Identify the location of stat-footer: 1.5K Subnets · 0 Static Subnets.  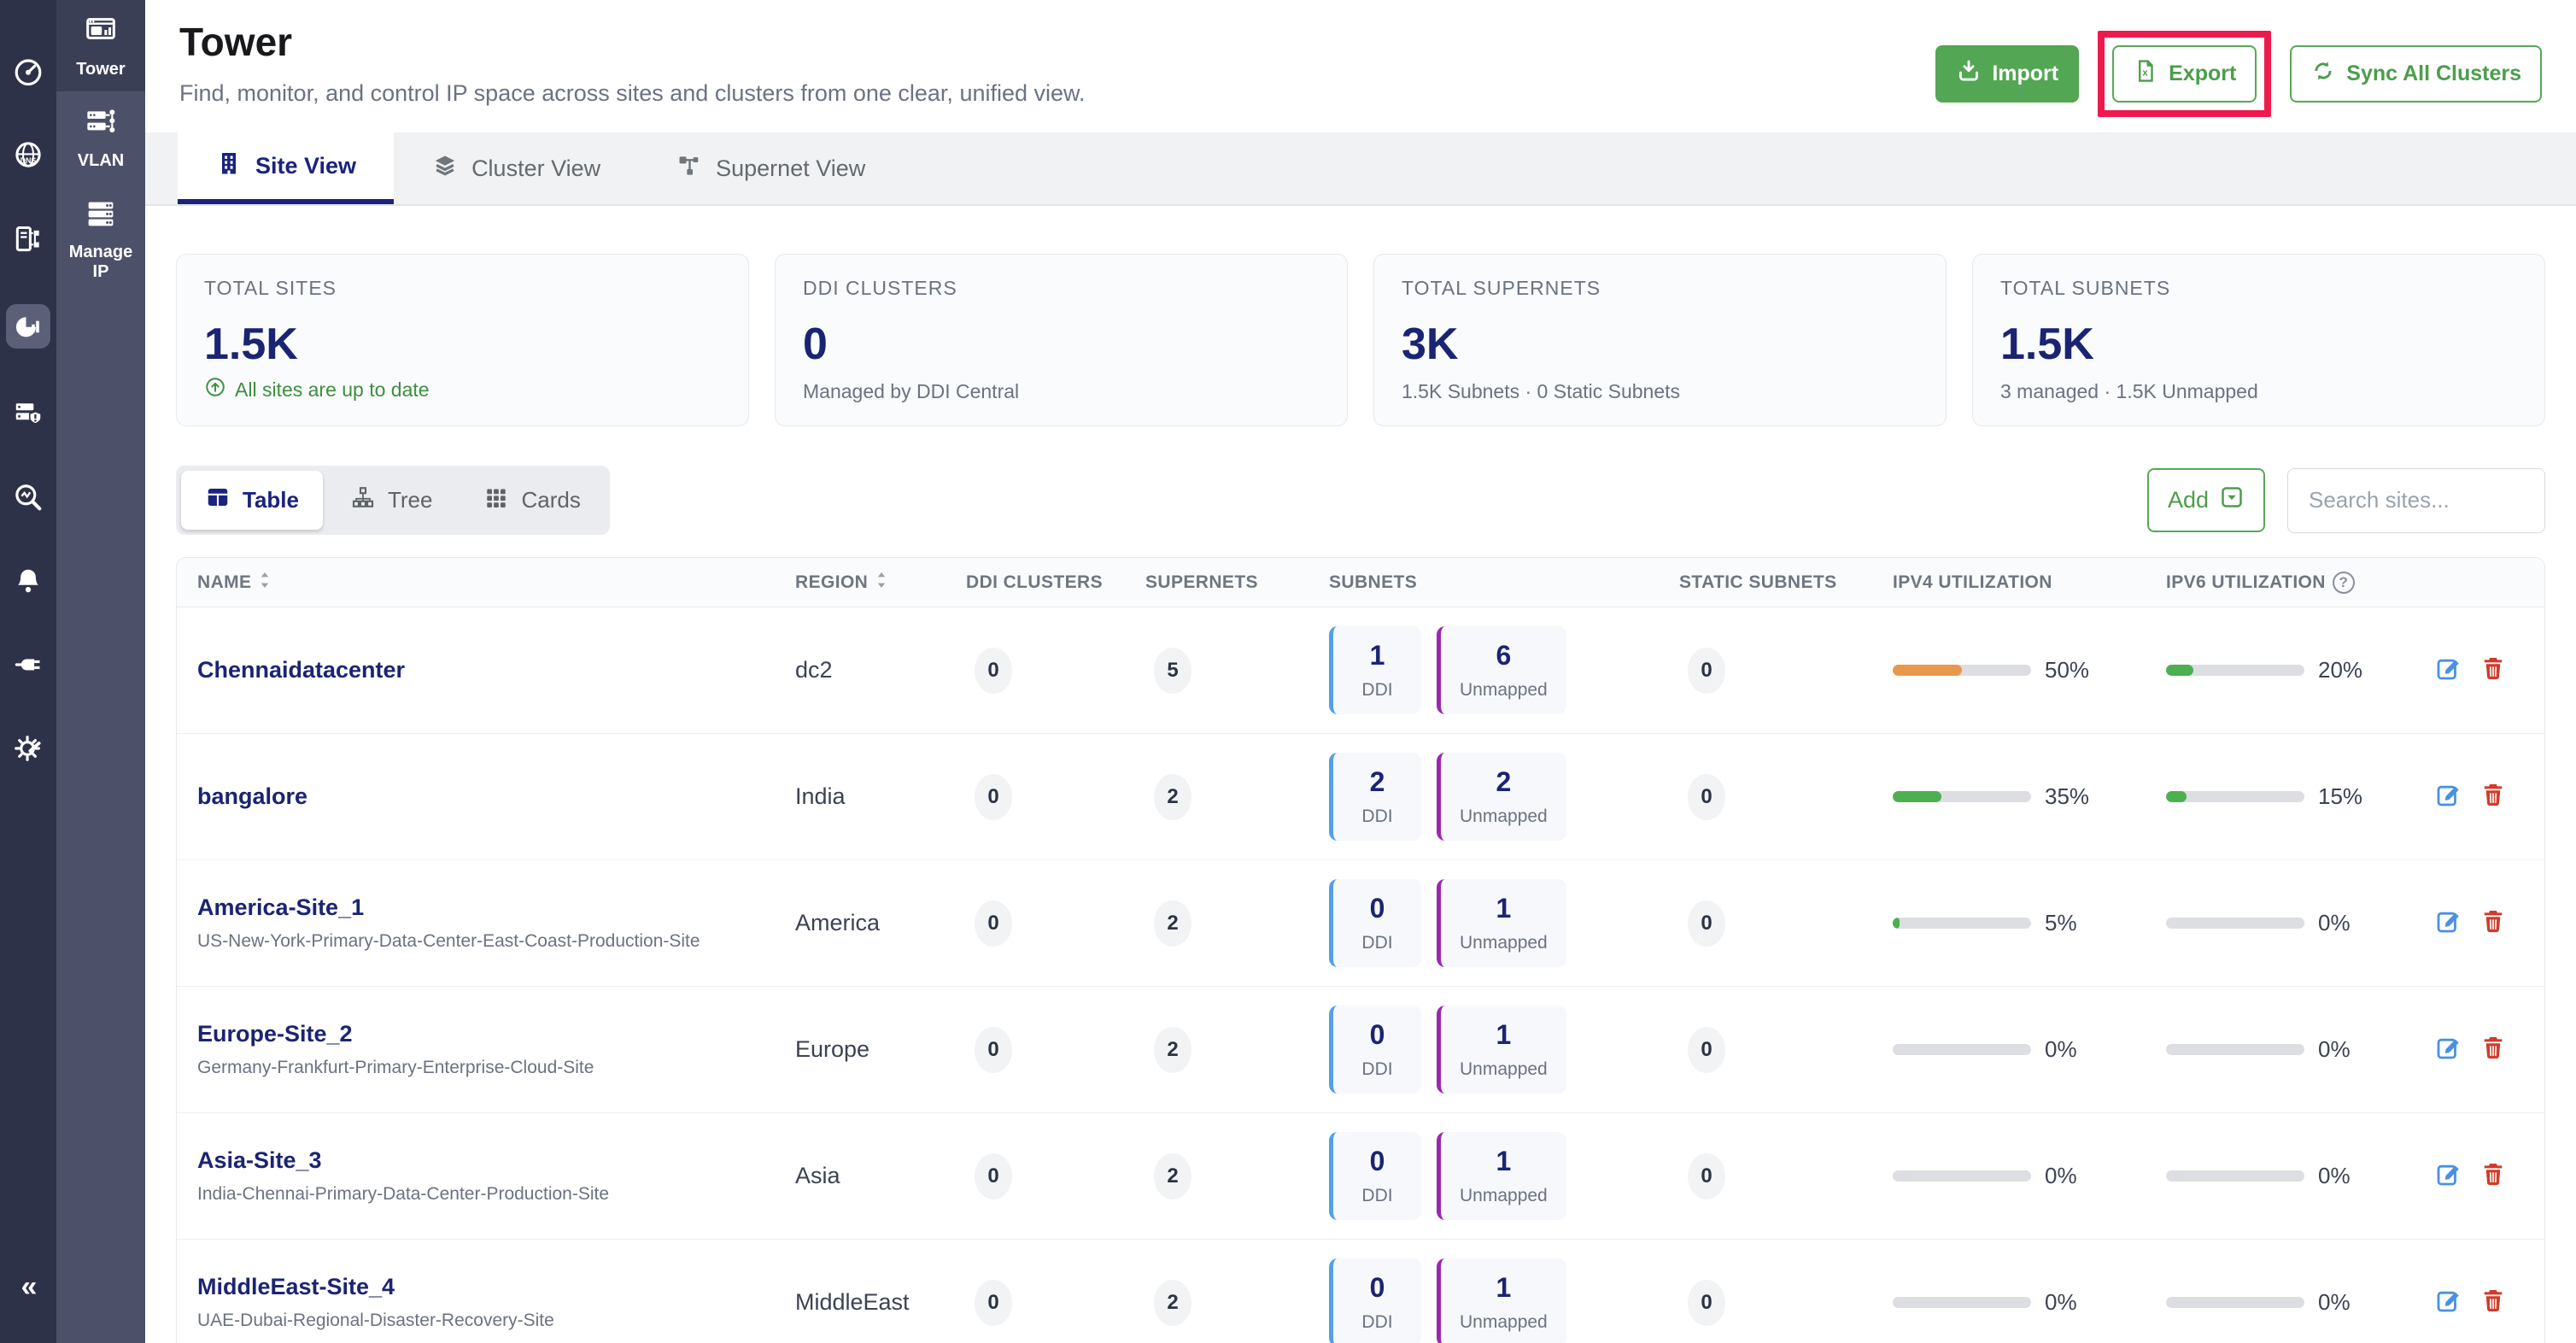
(1541, 391).